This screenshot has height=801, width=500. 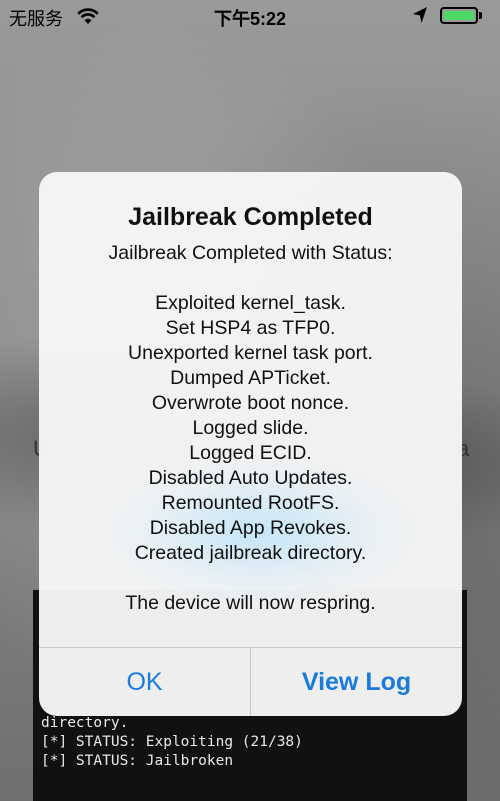 I want to click on location-arrow-icon, so click(x=420, y=15).